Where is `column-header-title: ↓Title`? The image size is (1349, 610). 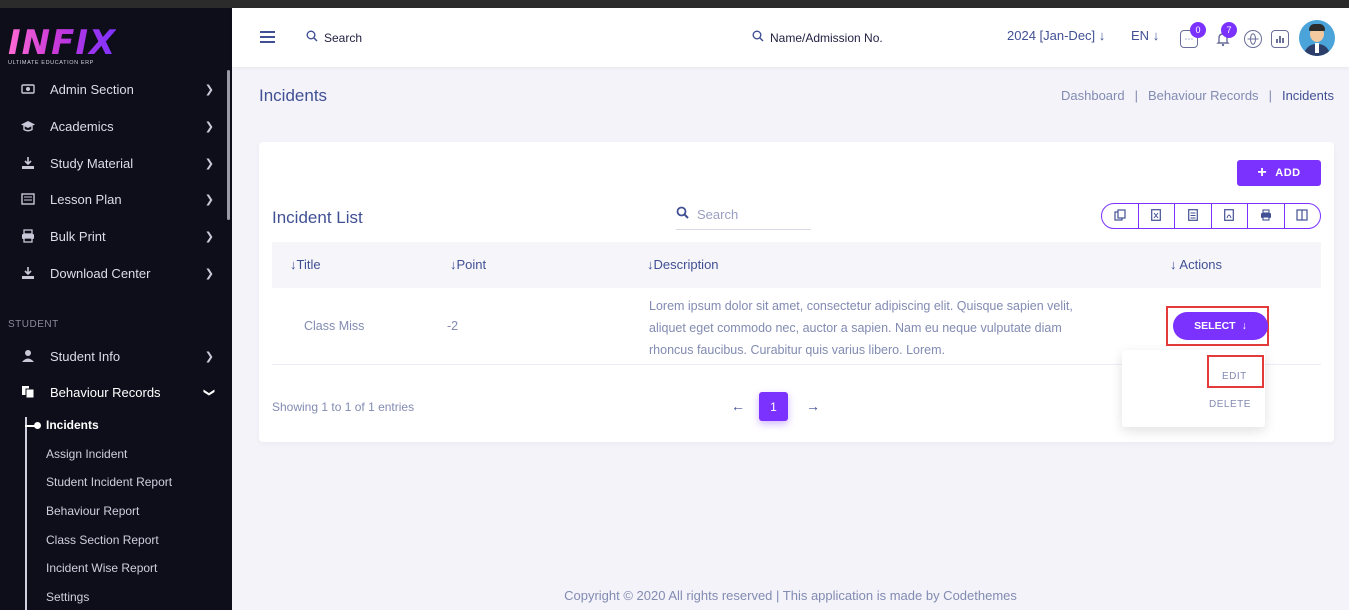 column-header-title: ↓Title is located at coordinates (305, 264).